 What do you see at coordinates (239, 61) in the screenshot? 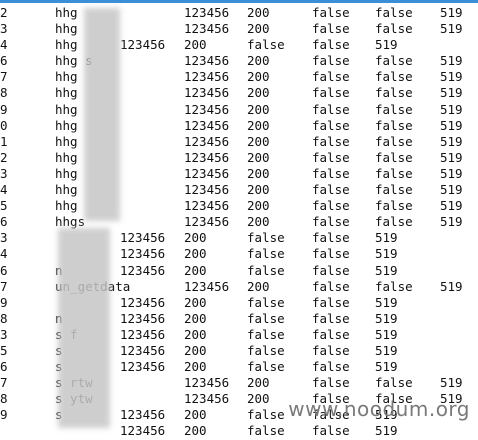
I see `log-row: 6 hhg s 123456 200 false false 519` at bounding box center [239, 61].